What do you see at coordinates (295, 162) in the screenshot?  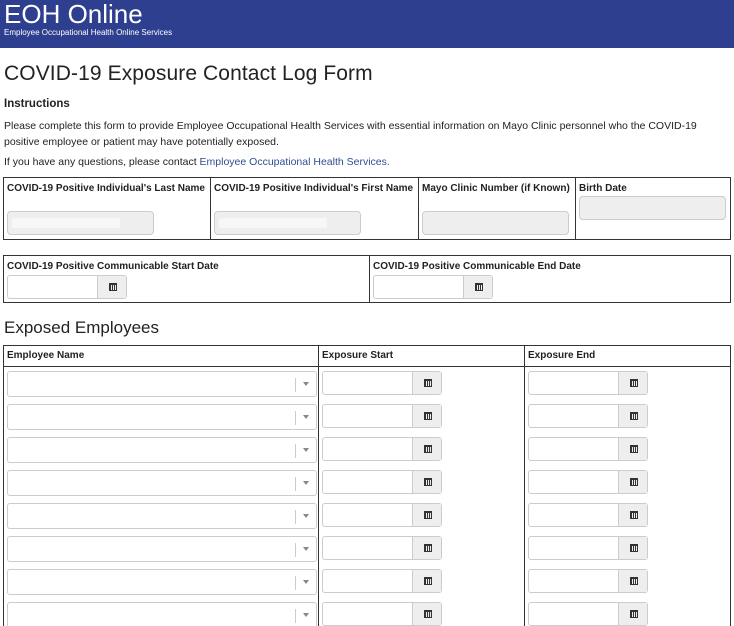 I see `contact-link: Employee Occupational Health Services.` at bounding box center [295, 162].